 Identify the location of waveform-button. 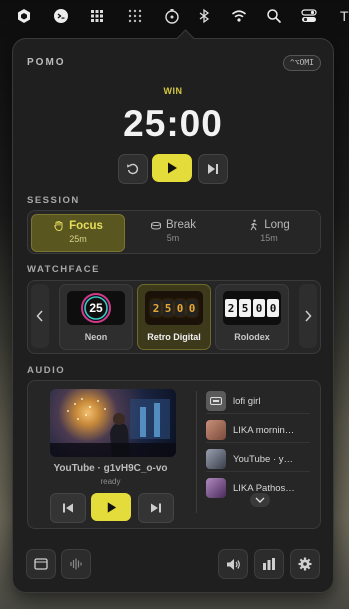
(76, 564).